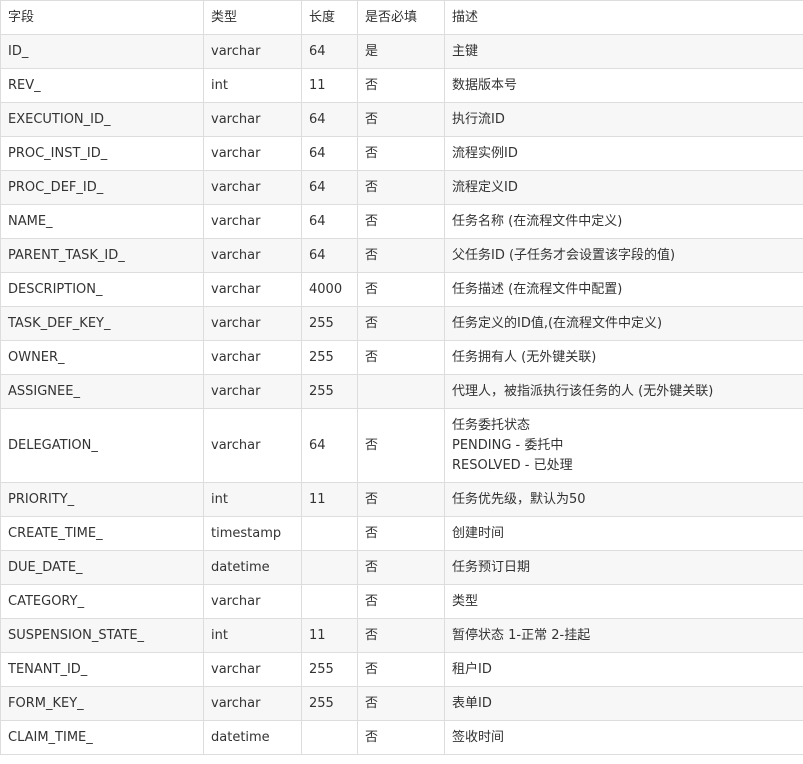 The height and width of the screenshot is (764, 803). I want to click on cell-description: 代理人，被指派执行该任务的人 (无外键关联), so click(623, 391).